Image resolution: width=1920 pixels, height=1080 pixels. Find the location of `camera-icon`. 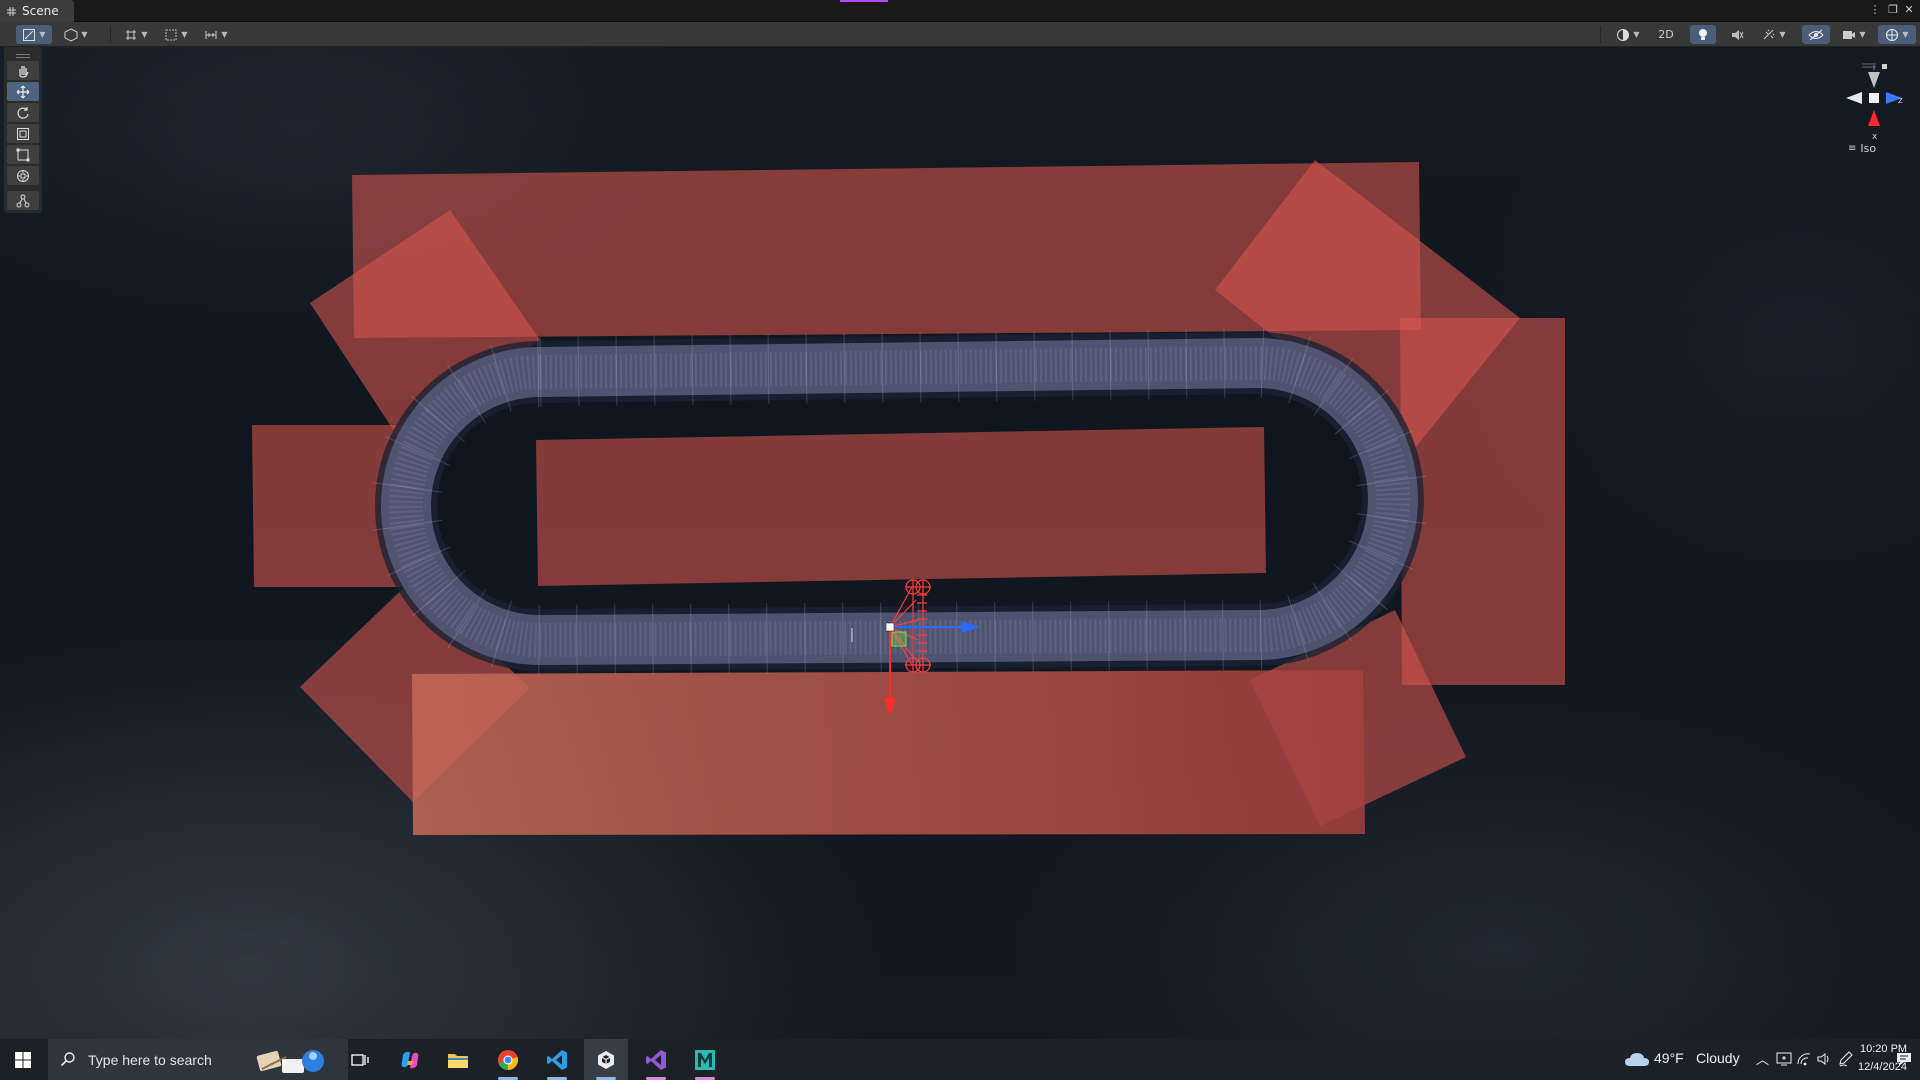

camera-icon is located at coordinates (1849, 34).